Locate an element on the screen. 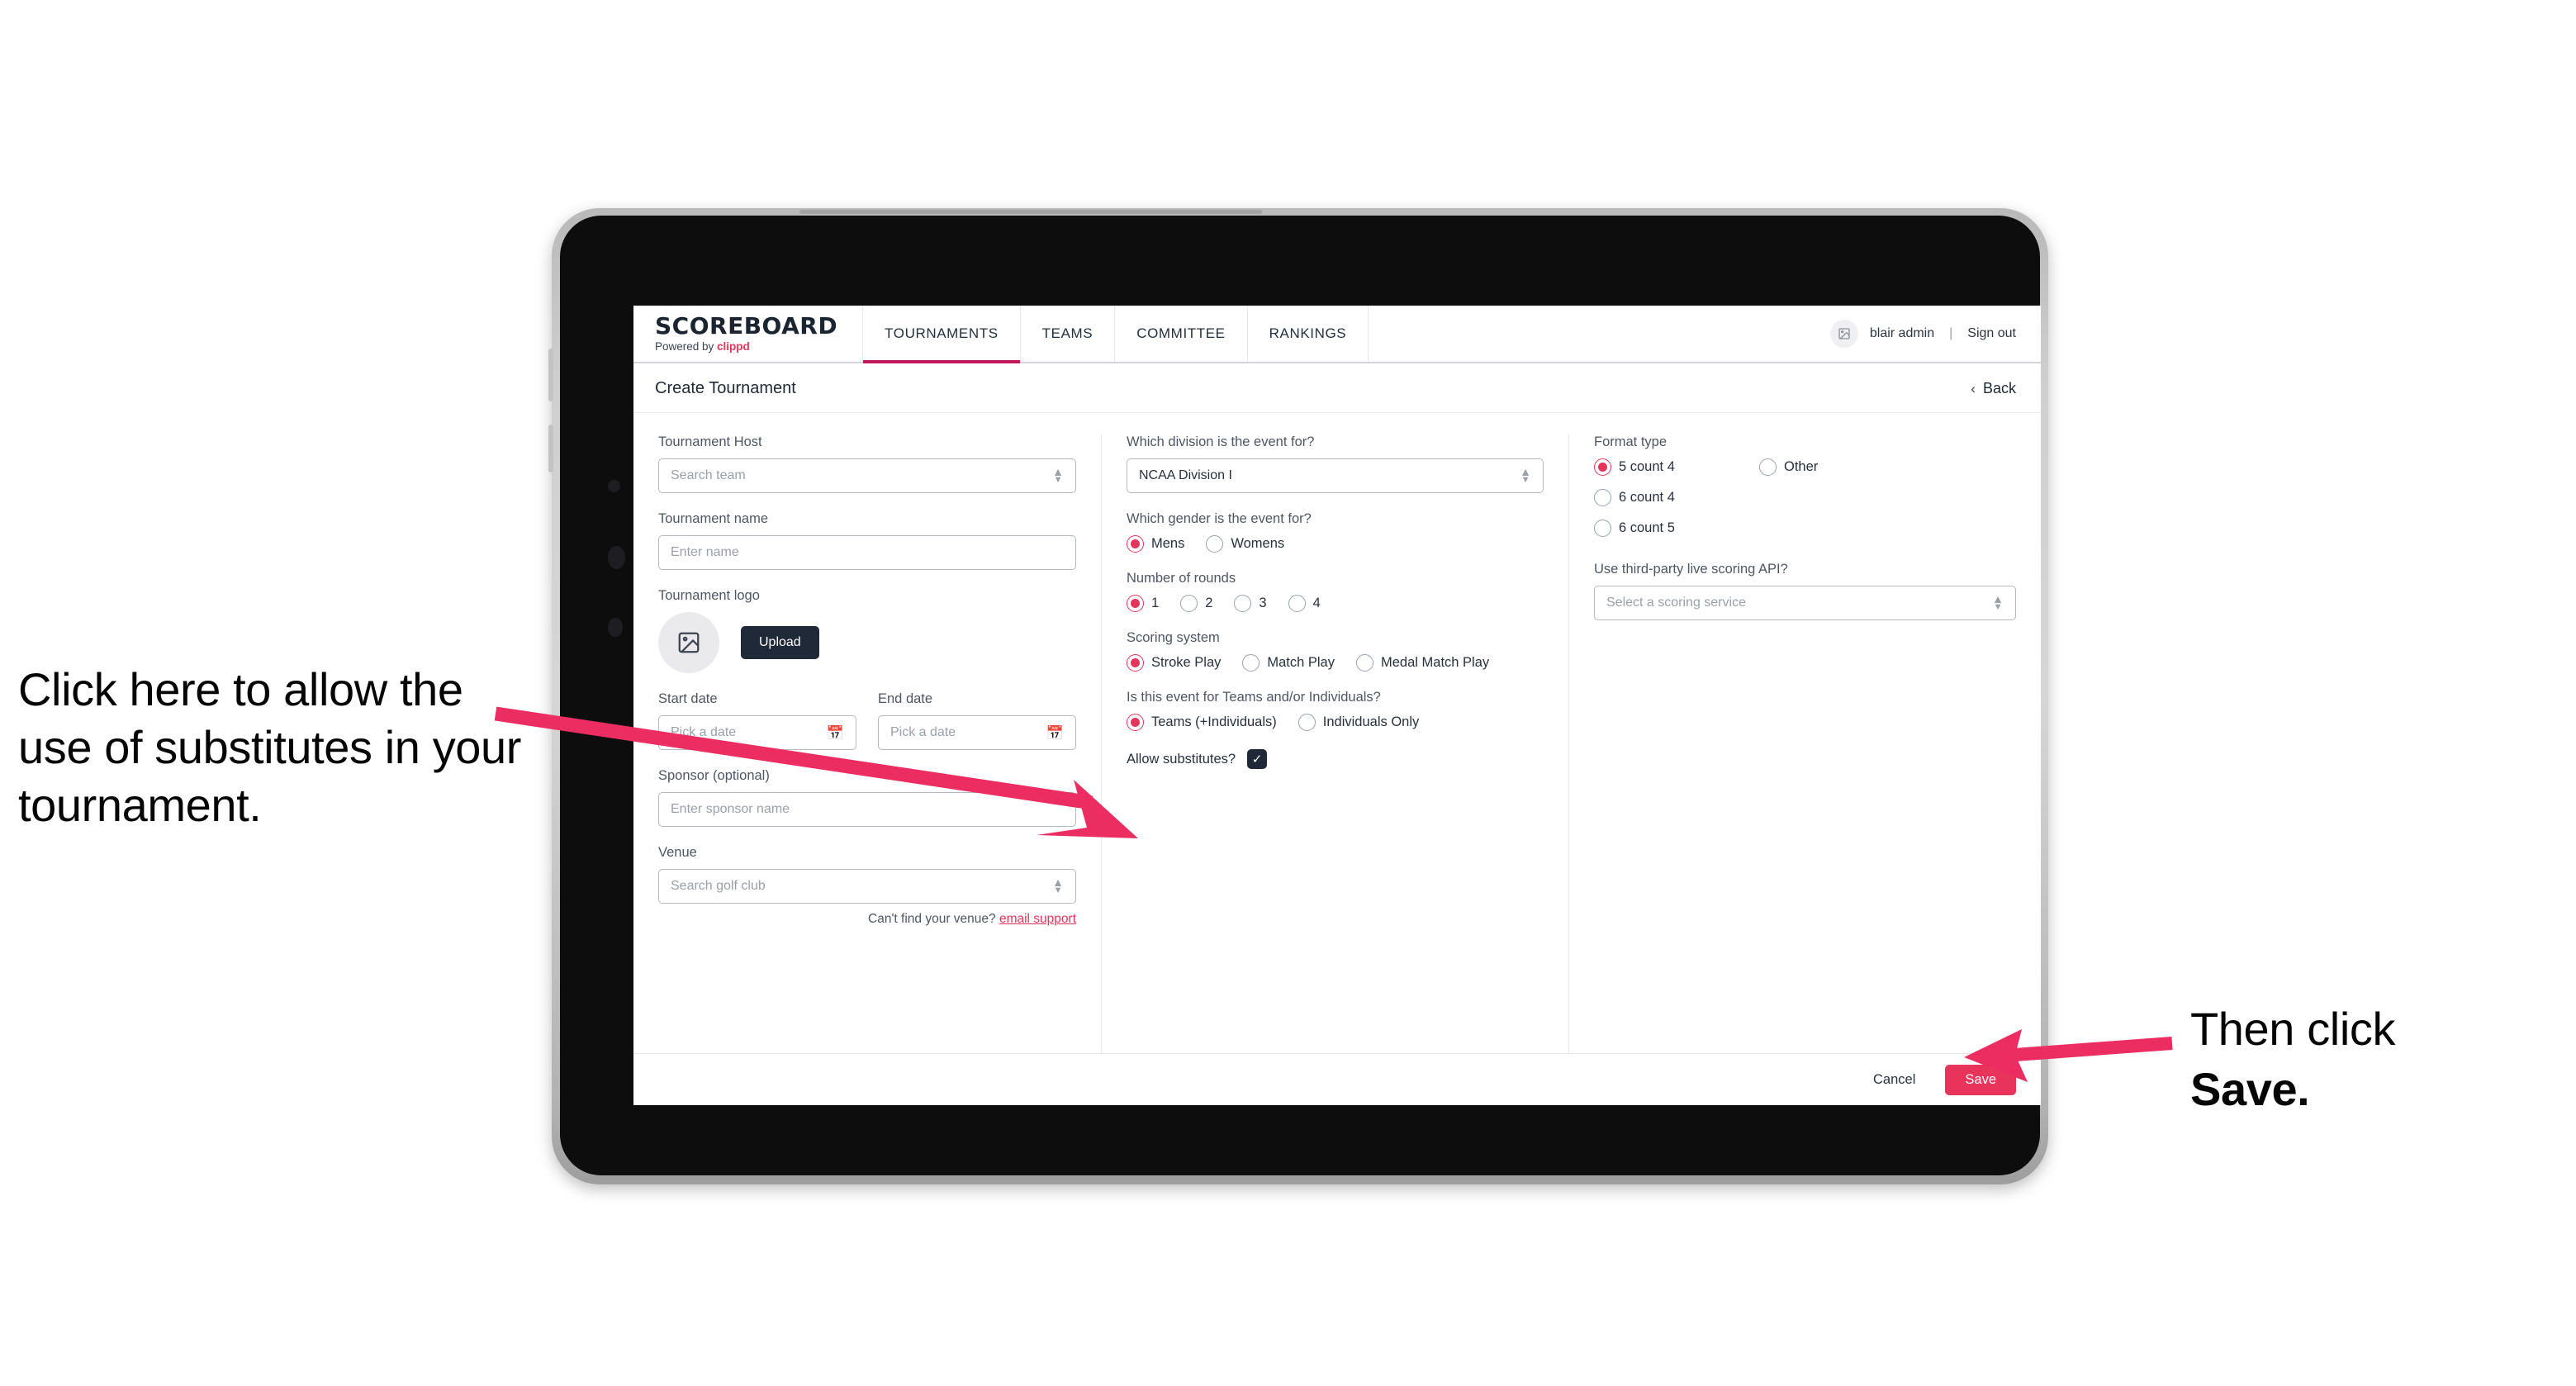 Image resolution: width=2576 pixels, height=1386 pixels. format-option-6-count-5: 6 count 5 is located at coordinates (1671, 528).